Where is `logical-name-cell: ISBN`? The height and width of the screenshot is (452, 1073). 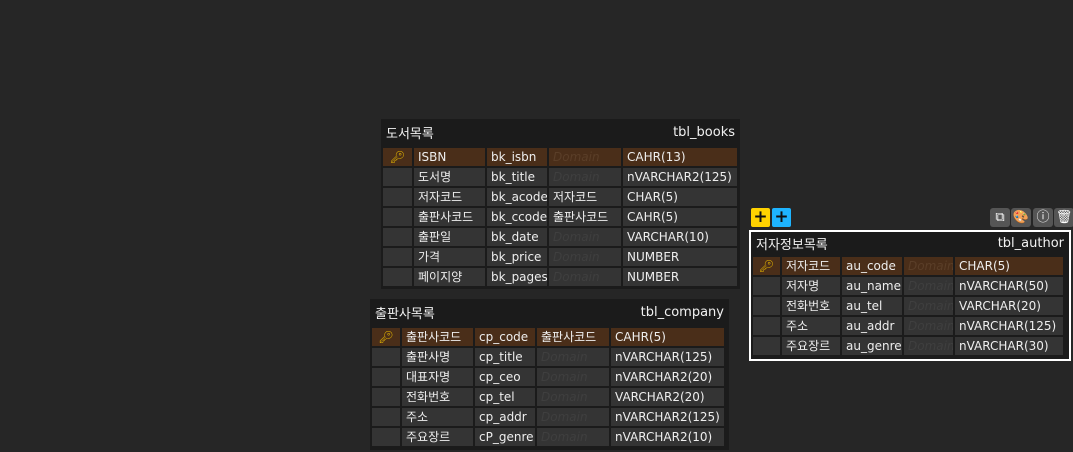
logical-name-cell: ISBN is located at coordinates (449, 158).